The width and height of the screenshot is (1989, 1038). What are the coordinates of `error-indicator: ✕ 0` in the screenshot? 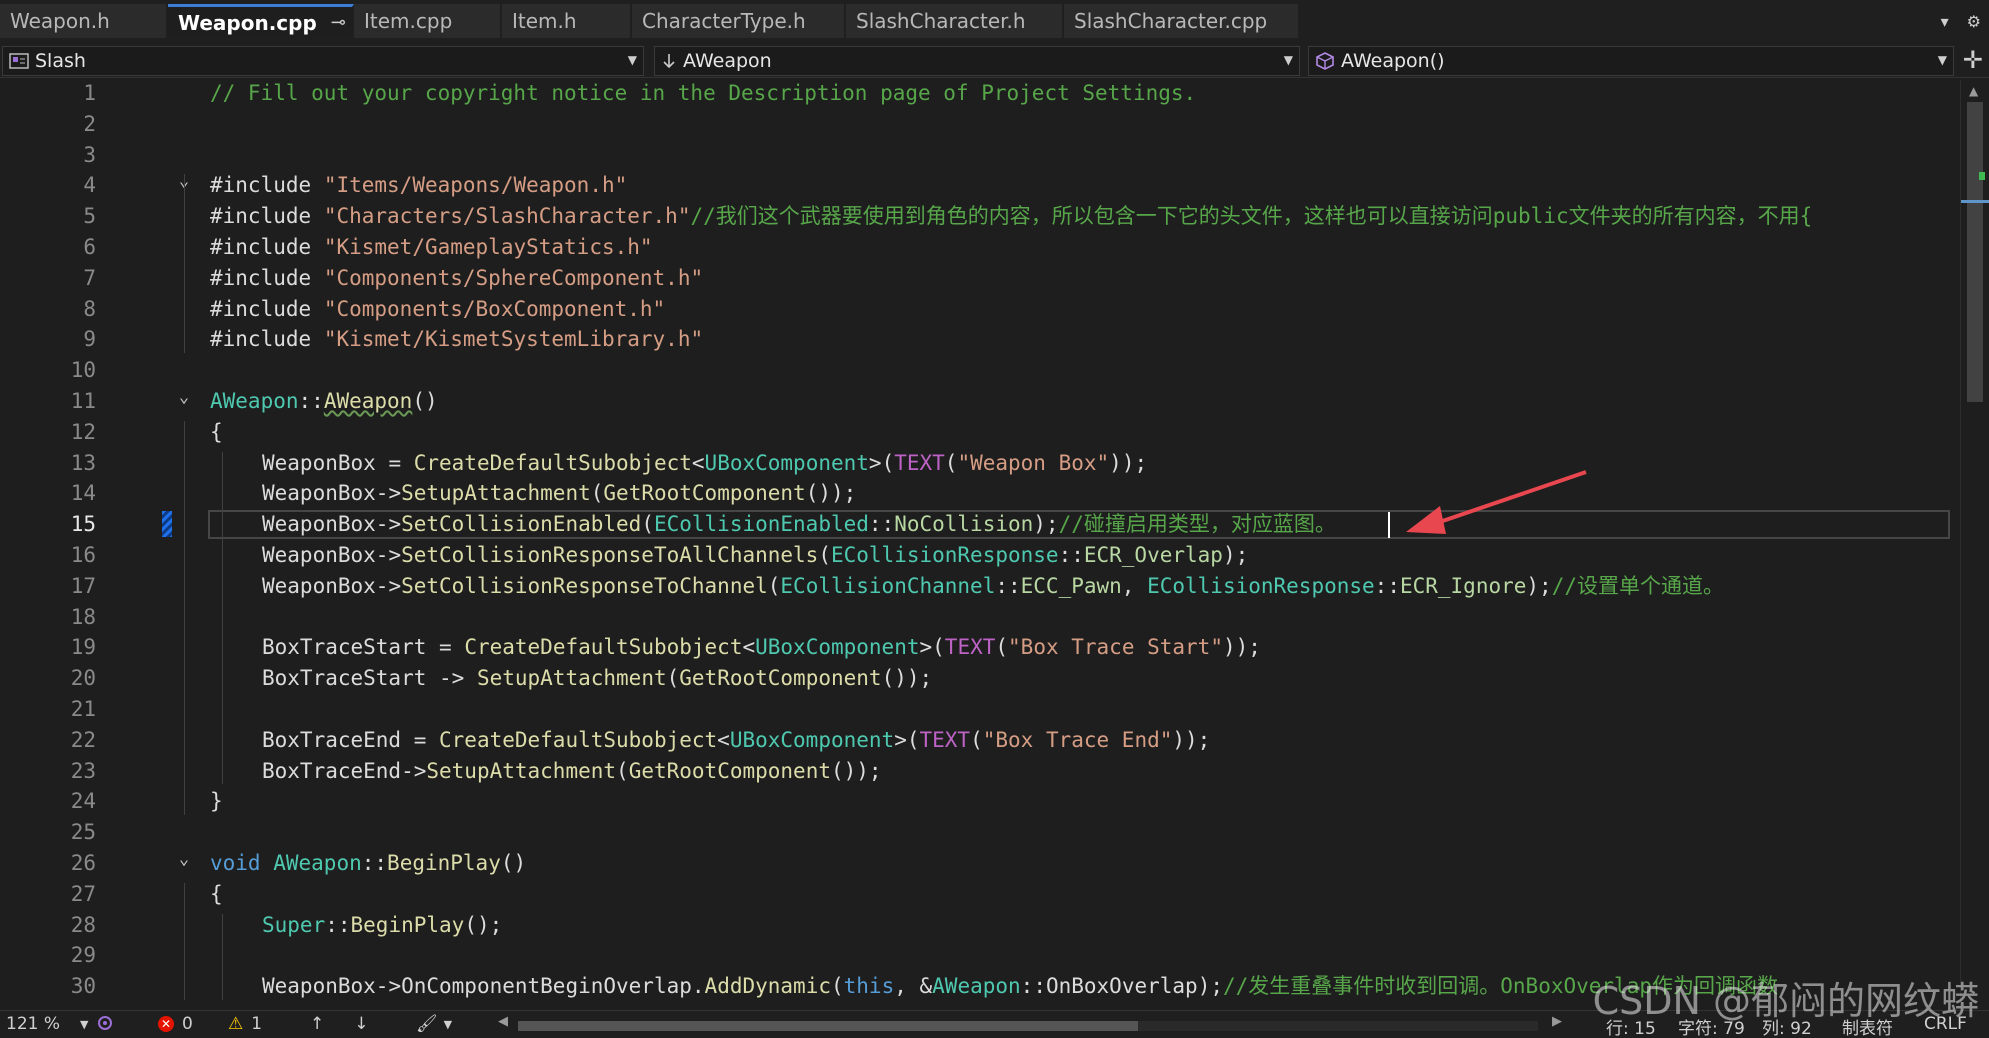 It's located at (175, 1024).